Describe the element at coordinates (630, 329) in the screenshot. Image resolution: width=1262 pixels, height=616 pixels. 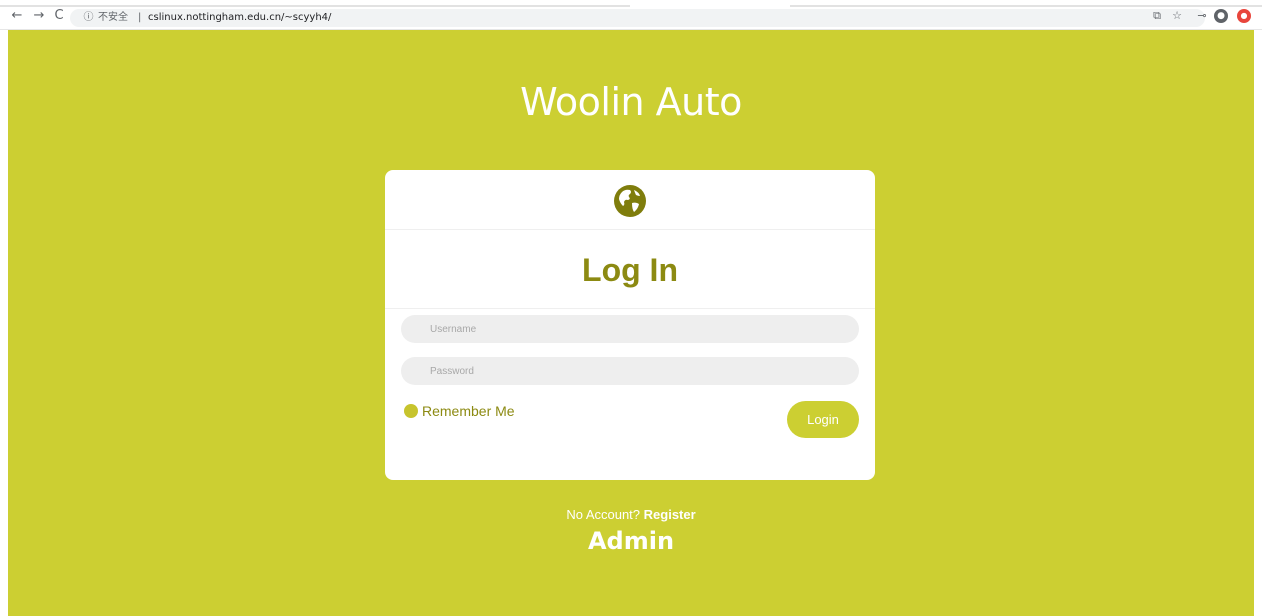
I see `username-input` at that location.